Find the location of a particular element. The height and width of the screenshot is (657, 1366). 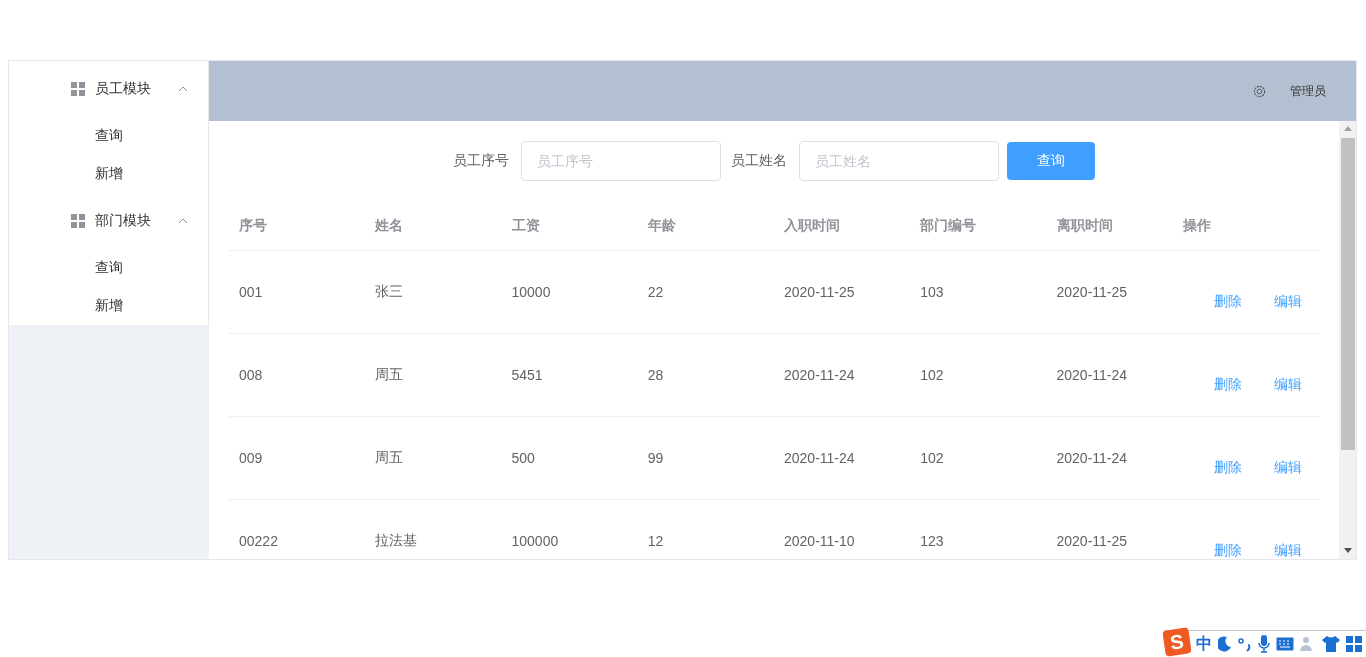

table-cell: 123 is located at coordinates (932, 541).